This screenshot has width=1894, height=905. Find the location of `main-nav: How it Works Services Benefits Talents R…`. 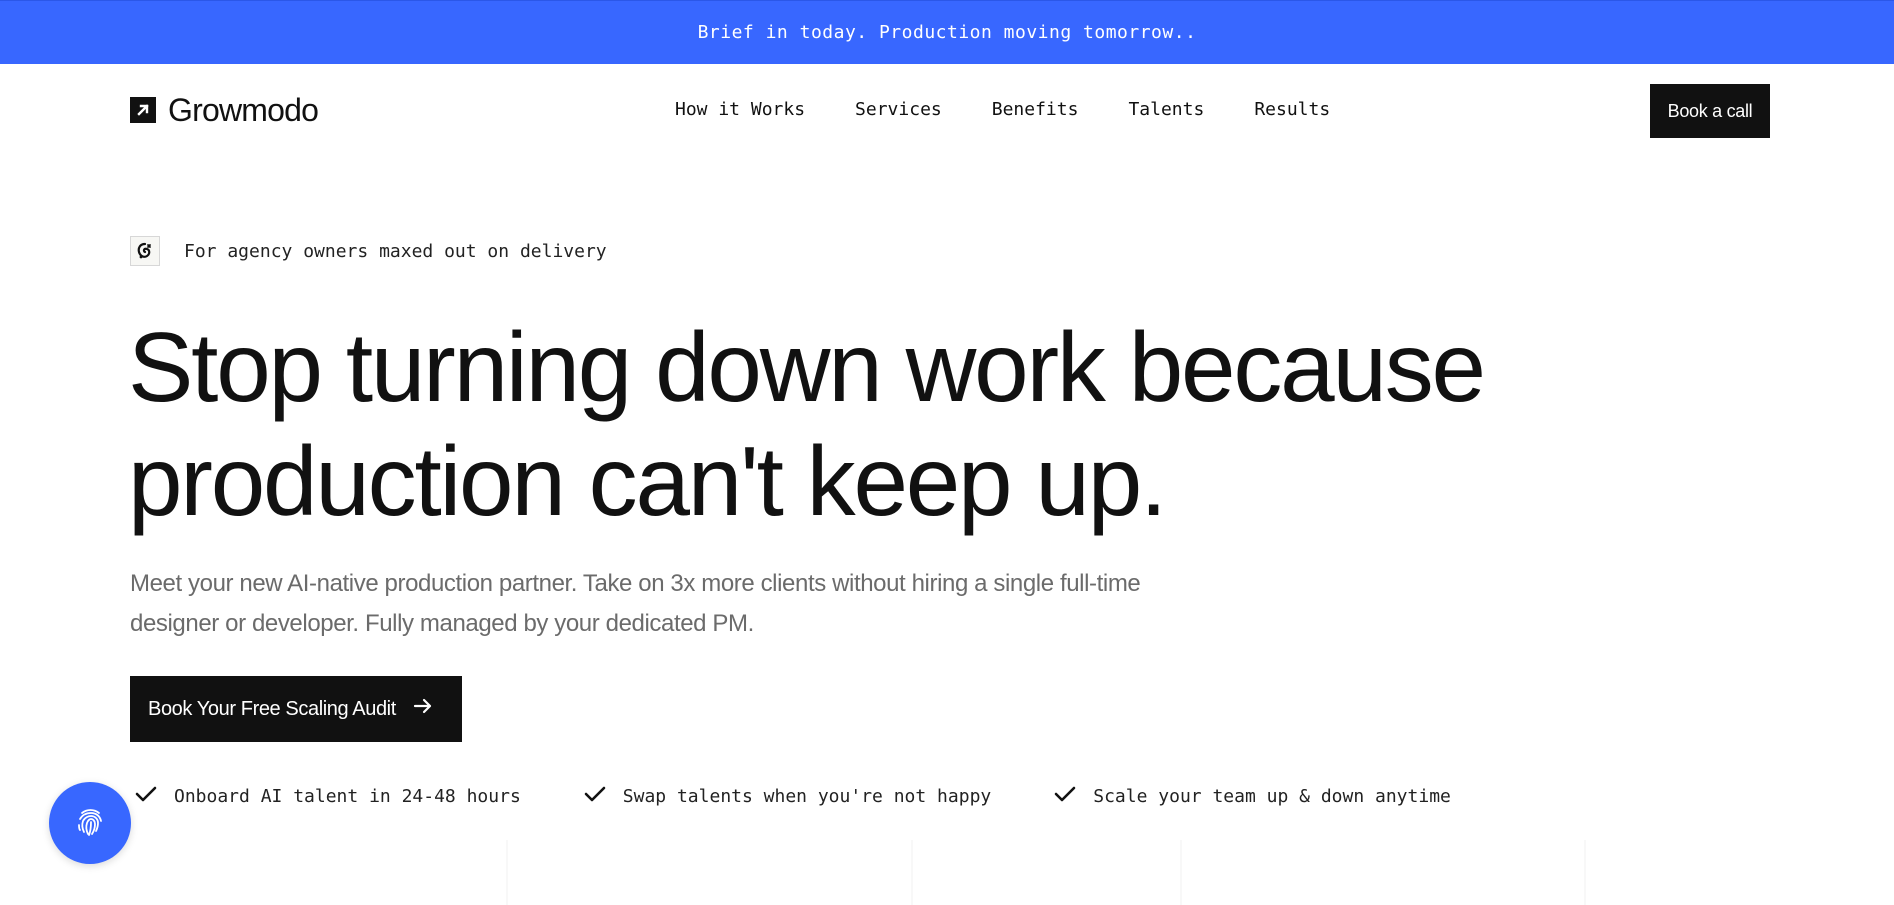

main-nav: How it Works Services Benefits Talents R… is located at coordinates (1002, 109).